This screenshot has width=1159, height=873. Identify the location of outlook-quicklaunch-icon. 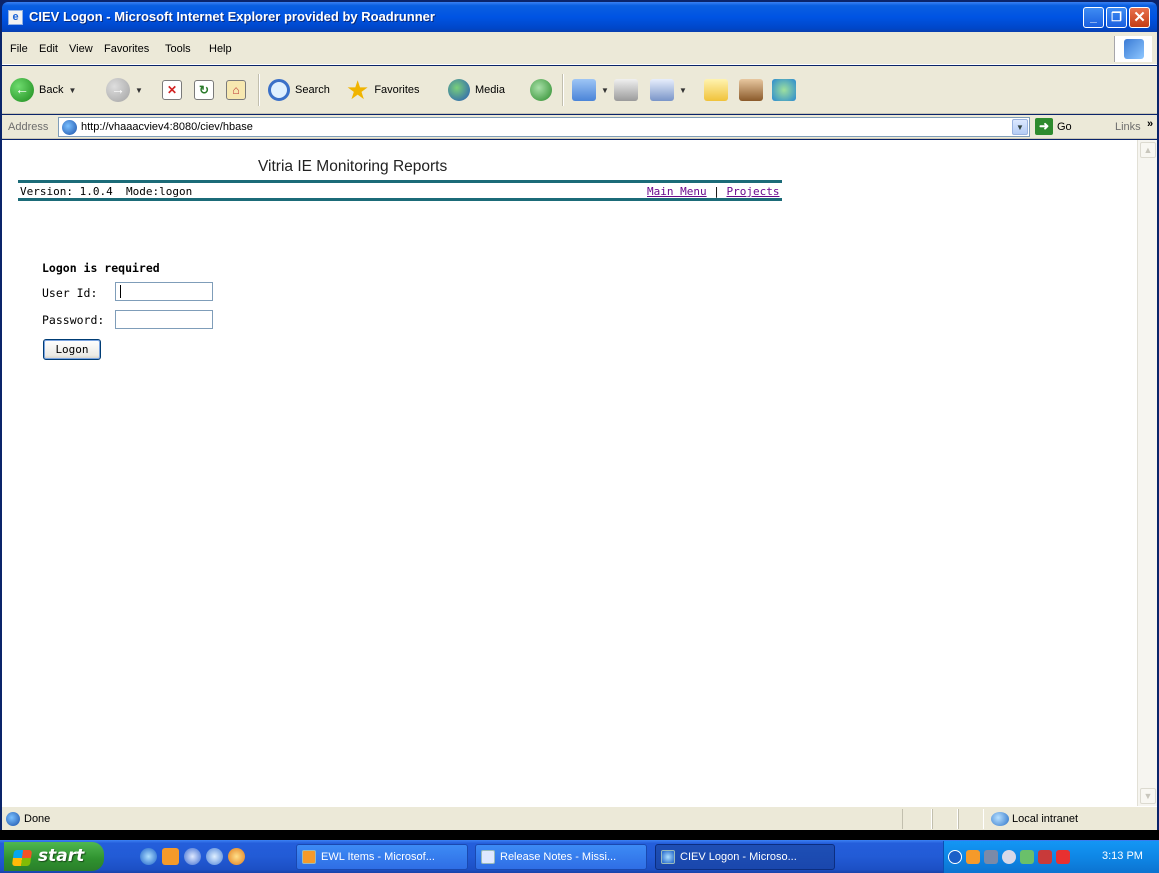
(170, 856).